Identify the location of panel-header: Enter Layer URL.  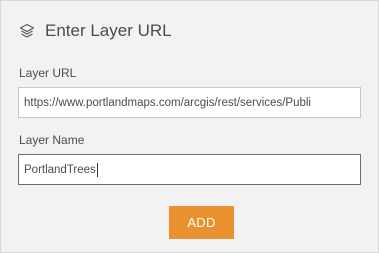
(95, 31).